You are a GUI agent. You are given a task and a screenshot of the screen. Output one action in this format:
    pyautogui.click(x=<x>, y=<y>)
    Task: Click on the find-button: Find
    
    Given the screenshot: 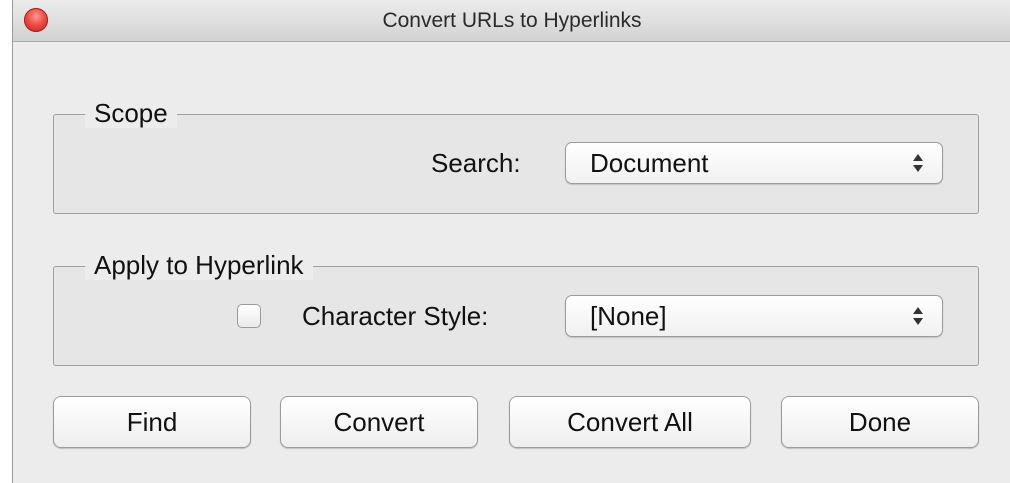 What is the action you would take?
    pyautogui.click(x=152, y=422)
    